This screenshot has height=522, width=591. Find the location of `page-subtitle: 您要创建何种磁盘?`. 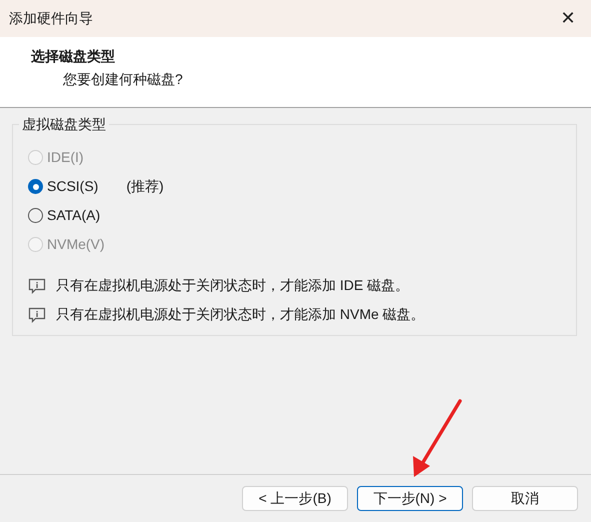

page-subtitle: 您要创建何种磁盘? is located at coordinates (123, 79).